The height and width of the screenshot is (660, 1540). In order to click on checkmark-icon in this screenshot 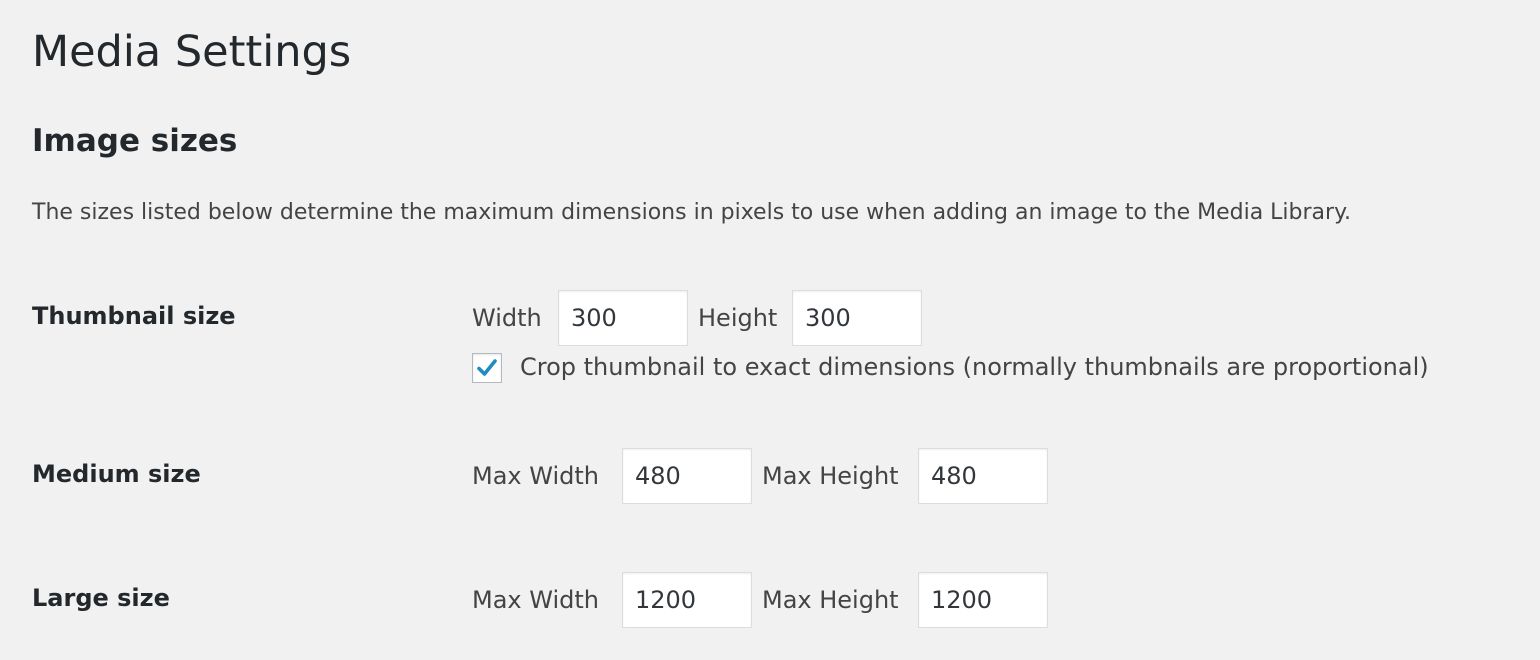, I will do `click(487, 367)`.